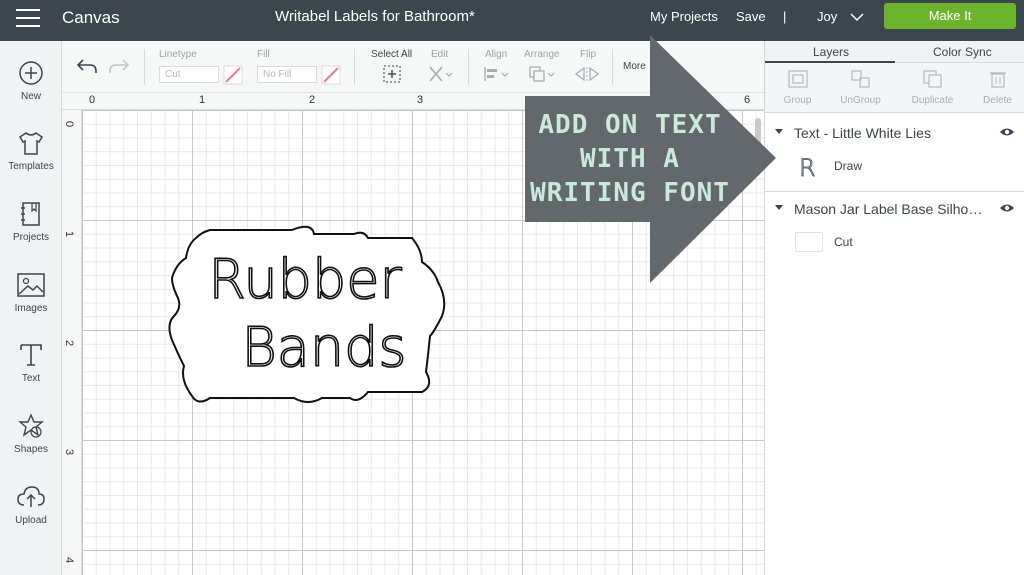 The height and width of the screenshot is (575, 1024). What do you see at coordinates (441, 74) in the screenshot?
I see `edit-tools-icon` at bounding box center [441, 74].